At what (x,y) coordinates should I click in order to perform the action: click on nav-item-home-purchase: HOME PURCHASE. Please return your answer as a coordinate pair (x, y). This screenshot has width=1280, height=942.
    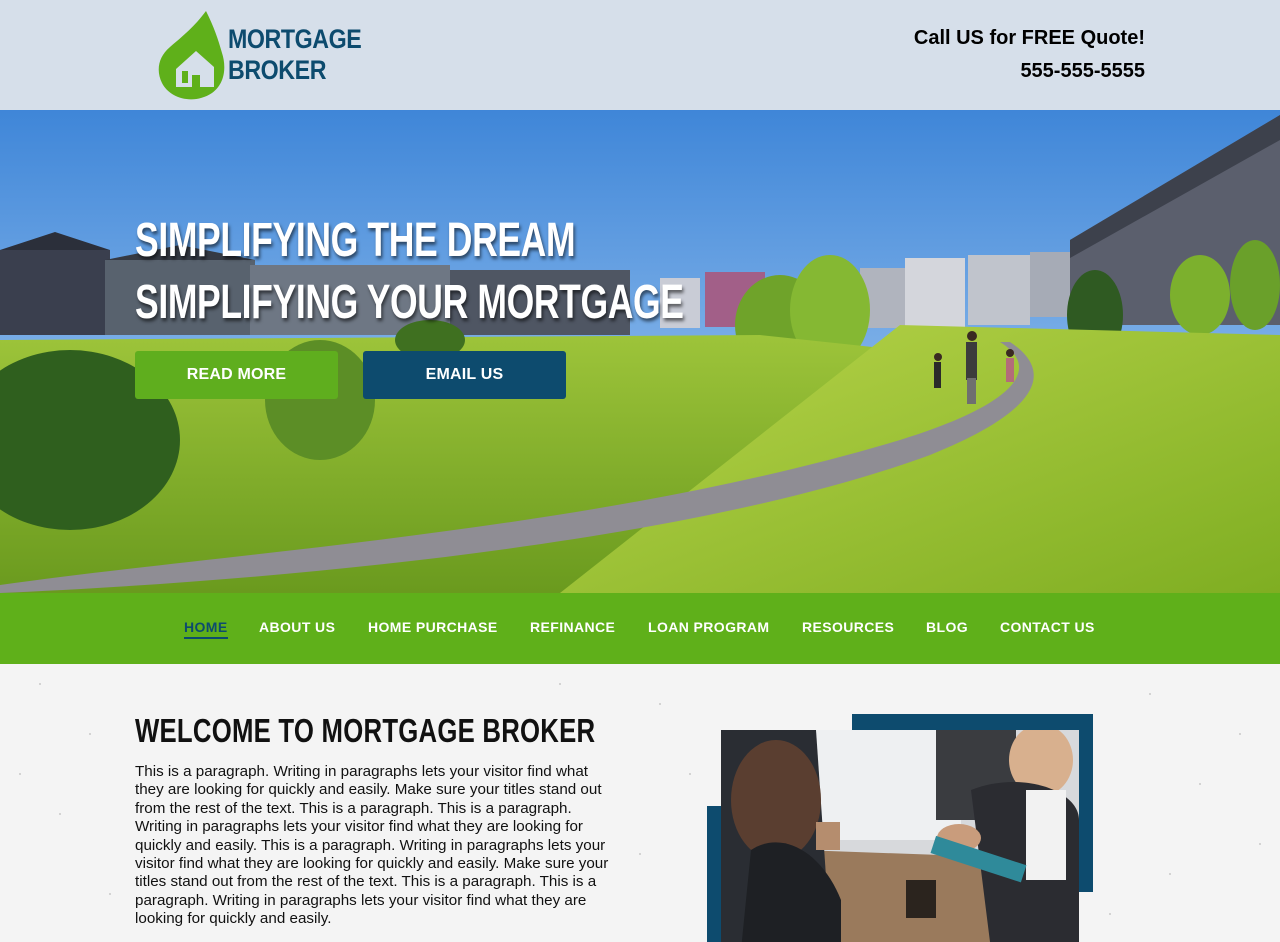
    Looking at the image, I should click on (433, 627).